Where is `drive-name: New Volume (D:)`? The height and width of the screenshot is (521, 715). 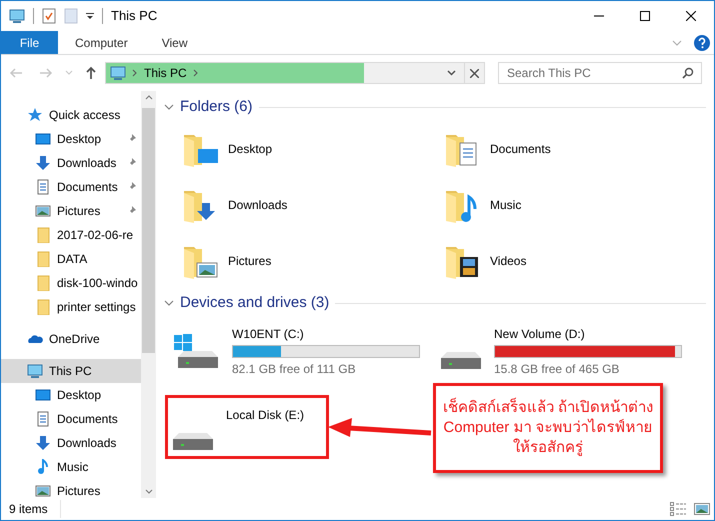
drive-name: New Volume (D:) is located at coordinates (540, 334).